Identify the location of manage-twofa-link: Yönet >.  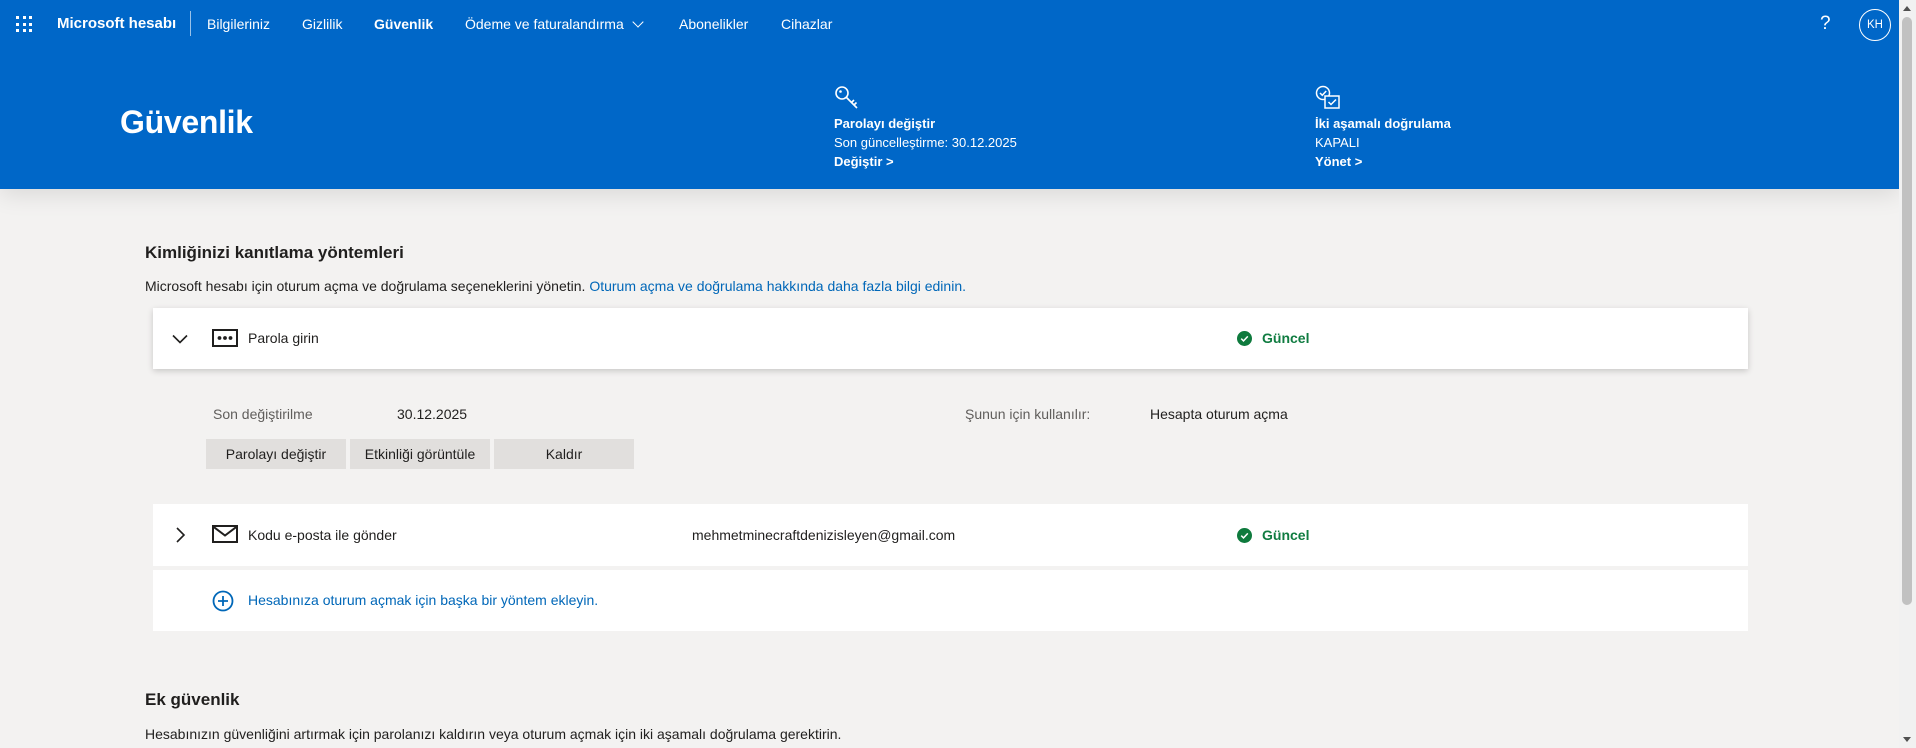
(1383, 161).